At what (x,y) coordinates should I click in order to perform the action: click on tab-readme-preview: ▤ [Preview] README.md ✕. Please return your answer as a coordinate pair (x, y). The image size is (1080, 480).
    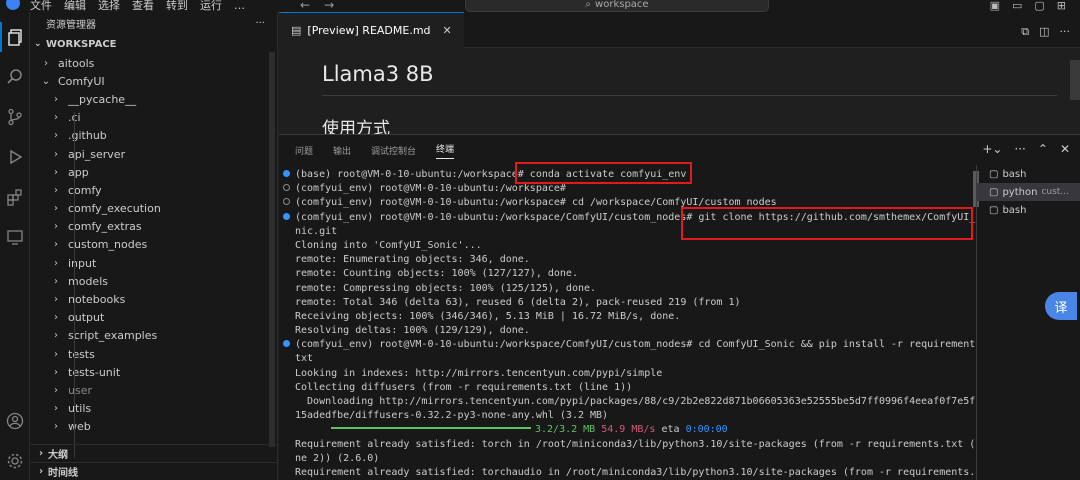
    Looking at the image, I should click on (371, 29).